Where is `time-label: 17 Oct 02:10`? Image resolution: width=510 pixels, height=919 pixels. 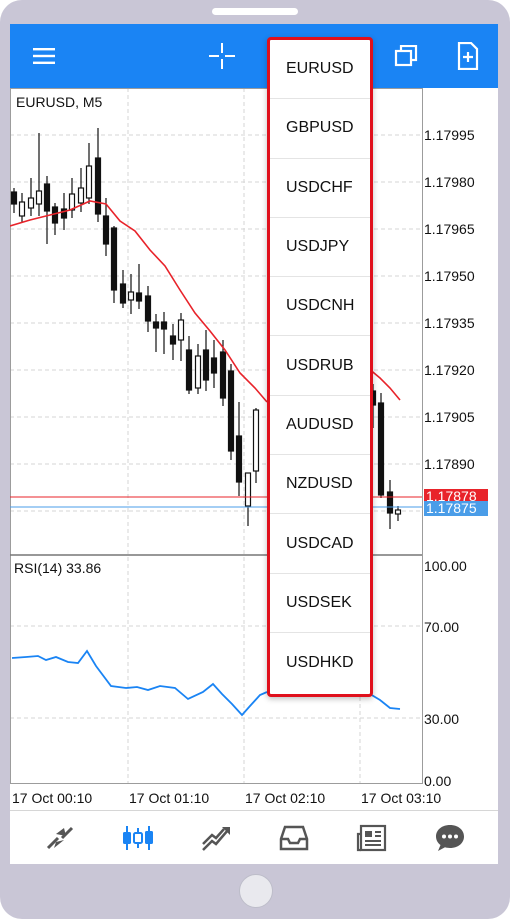 time-label: 17 Oct 02:10 is located at coordinates (285, 798).